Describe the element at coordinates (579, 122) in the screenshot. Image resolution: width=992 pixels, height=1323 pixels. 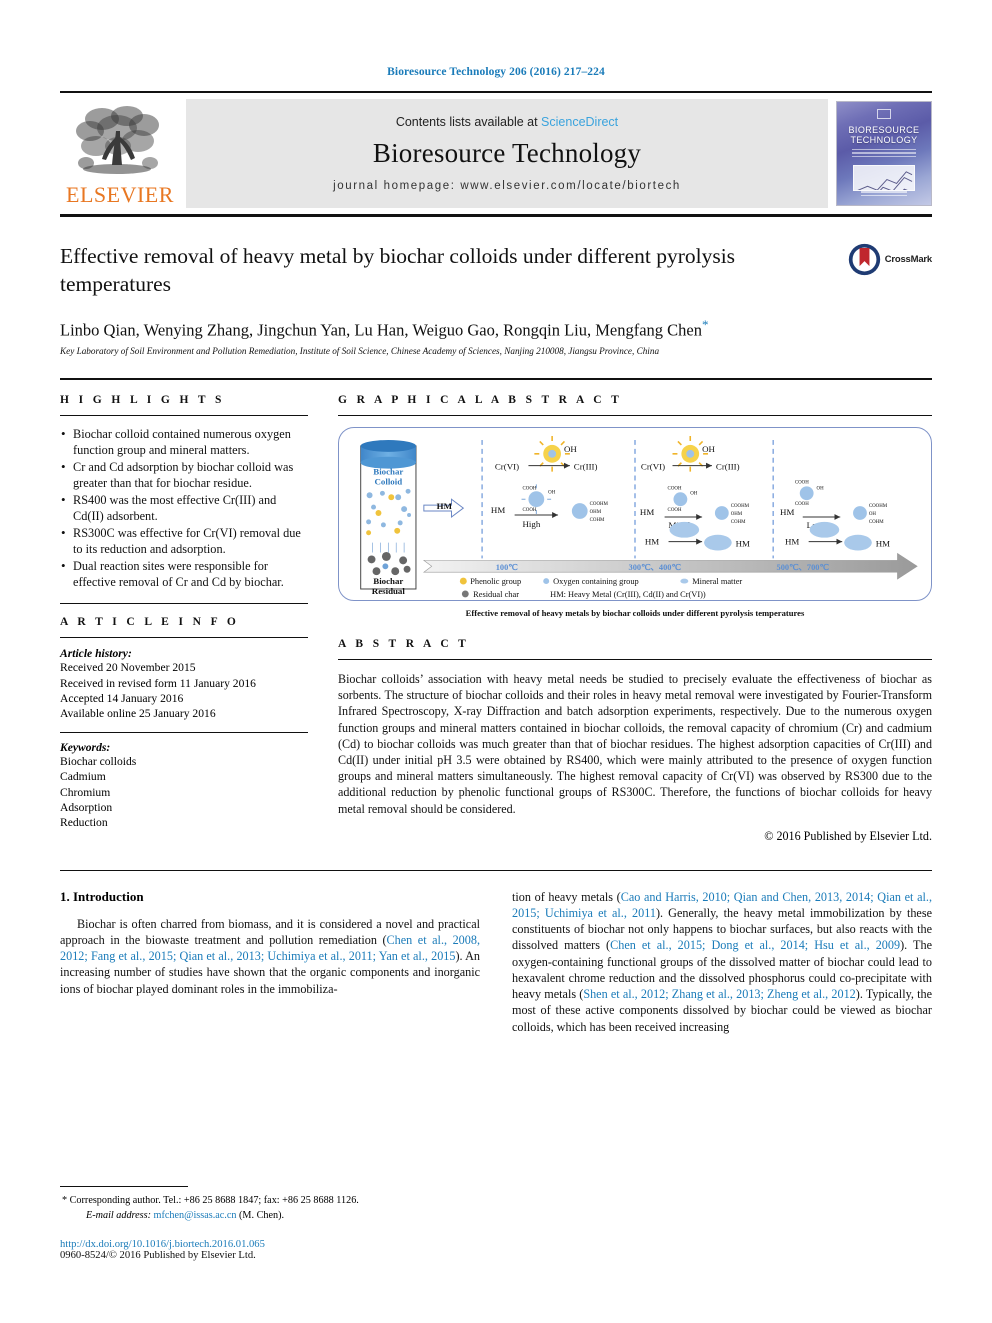
I see `sciencedirect-link: ScienceDirect` at that location.